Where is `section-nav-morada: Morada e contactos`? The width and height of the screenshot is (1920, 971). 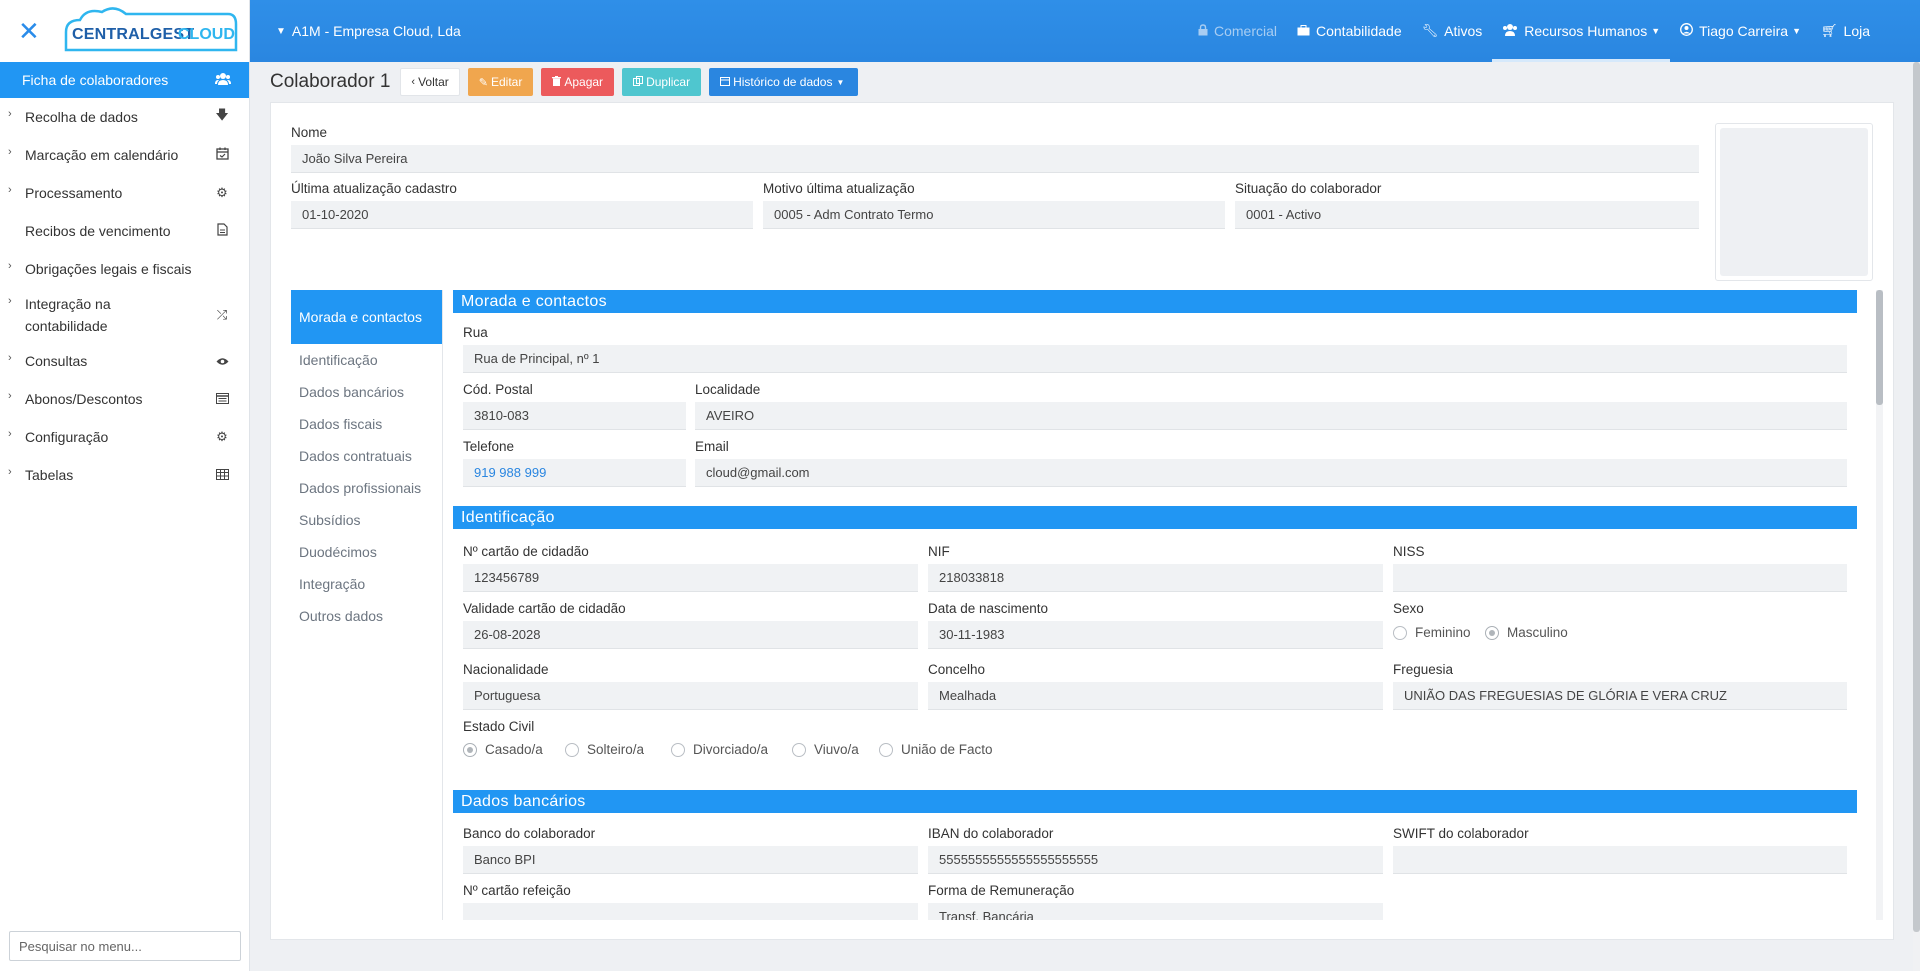
section-nav-morada: Morada e contactos is located at coordinates (366, 317).